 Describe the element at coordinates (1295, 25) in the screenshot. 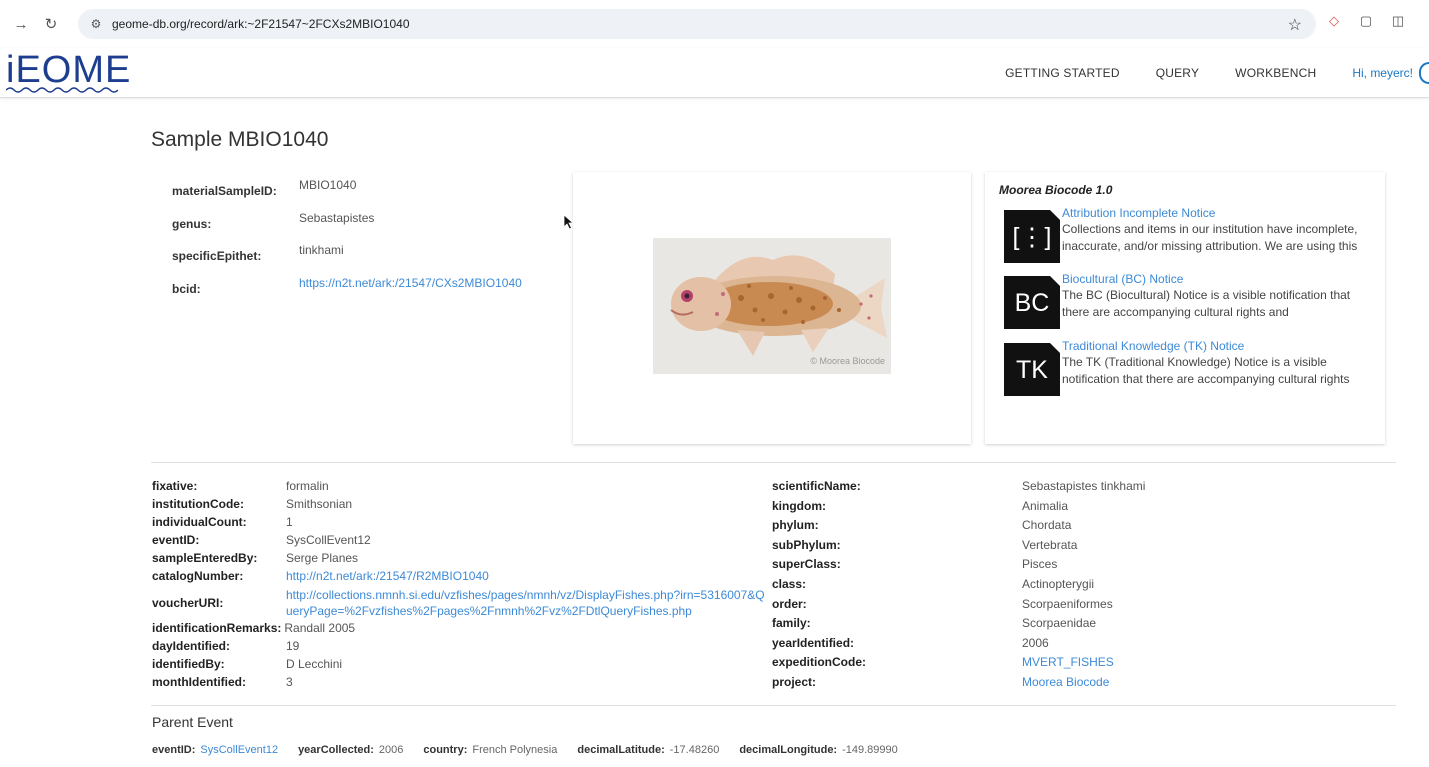

I see `bookmark-star-icon: ☆` at that location.